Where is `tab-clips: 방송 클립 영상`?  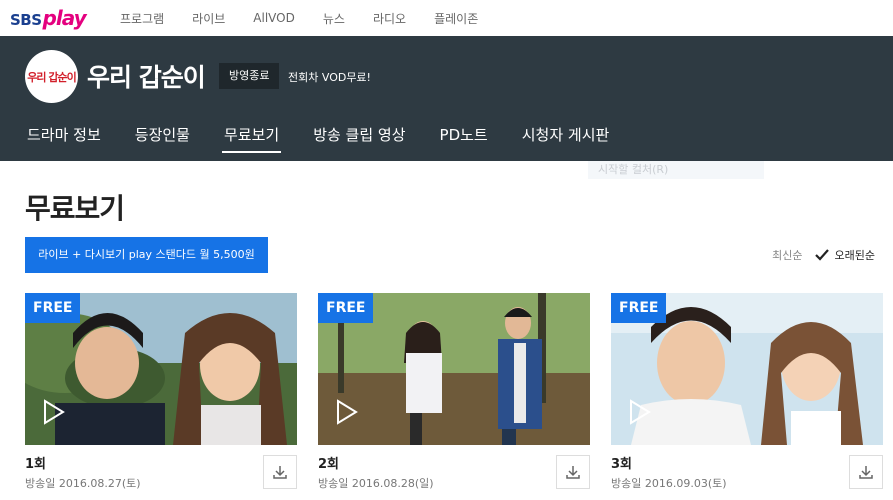 tab-clips: 방송 클립 영상 is located at coordinates (359, 141).